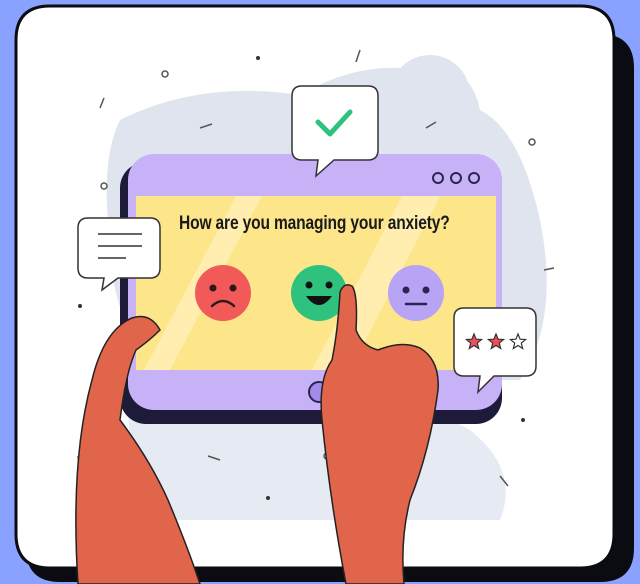  I want to click on neutral-face-option, so click(416, 293).